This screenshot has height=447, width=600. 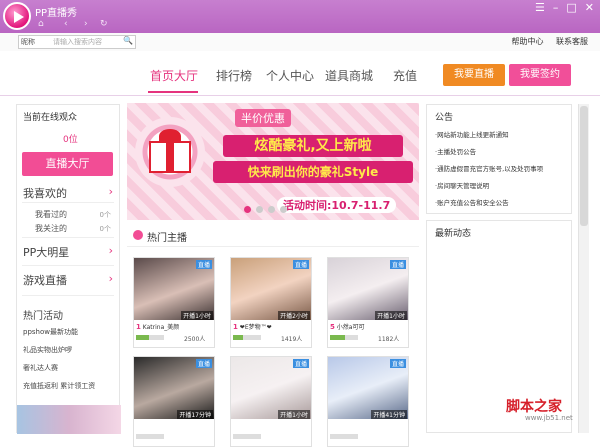 I want to click on activity-item: 奢礼达人赛, so click(x=40, y=368).